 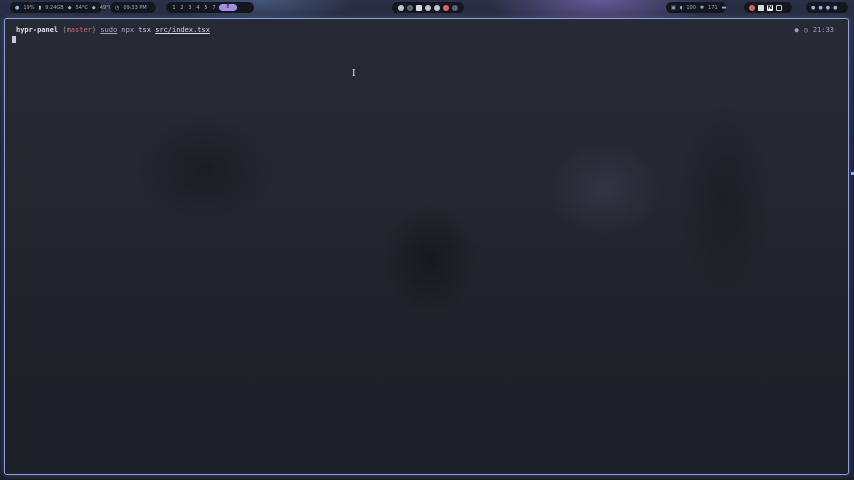 I want to click on prompt-right-info: ● ◷ 21:33, so click(x=814, y=30).